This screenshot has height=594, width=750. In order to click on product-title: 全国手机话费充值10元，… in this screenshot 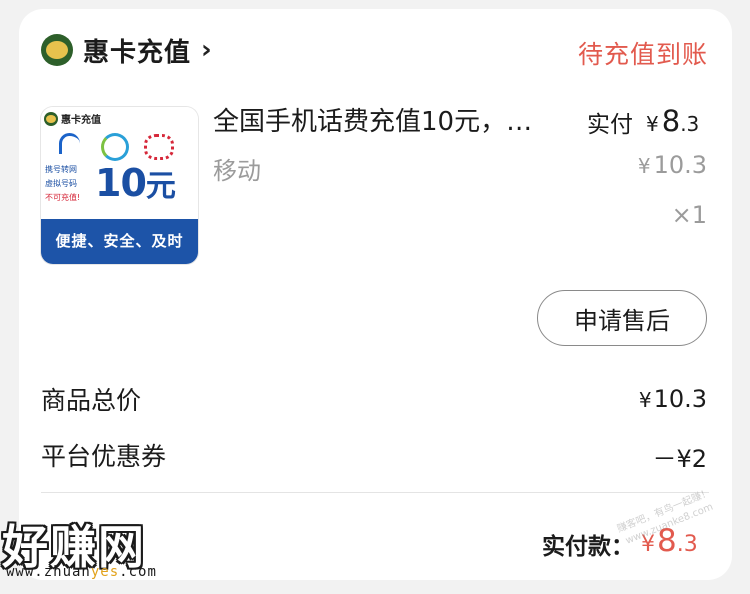, I will do `click(388, 119)`.